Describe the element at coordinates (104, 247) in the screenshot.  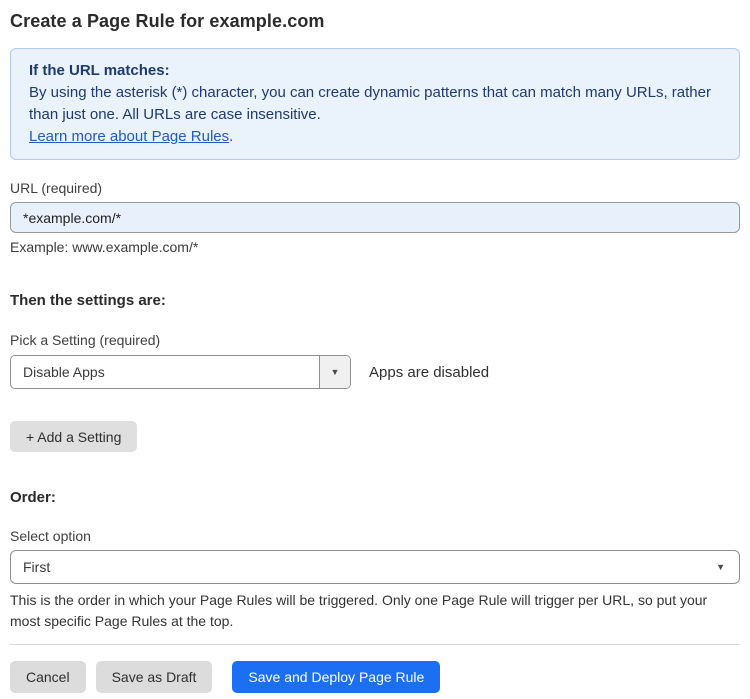
I see `url-example-helper: Example: www.example.com/*` at that location.